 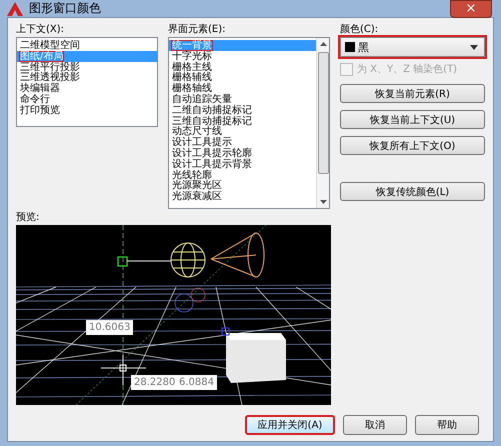 What do you see at coordinates (350, 47) in the screenshot?
I see `color-swatch` at bounding box center [350, 47].